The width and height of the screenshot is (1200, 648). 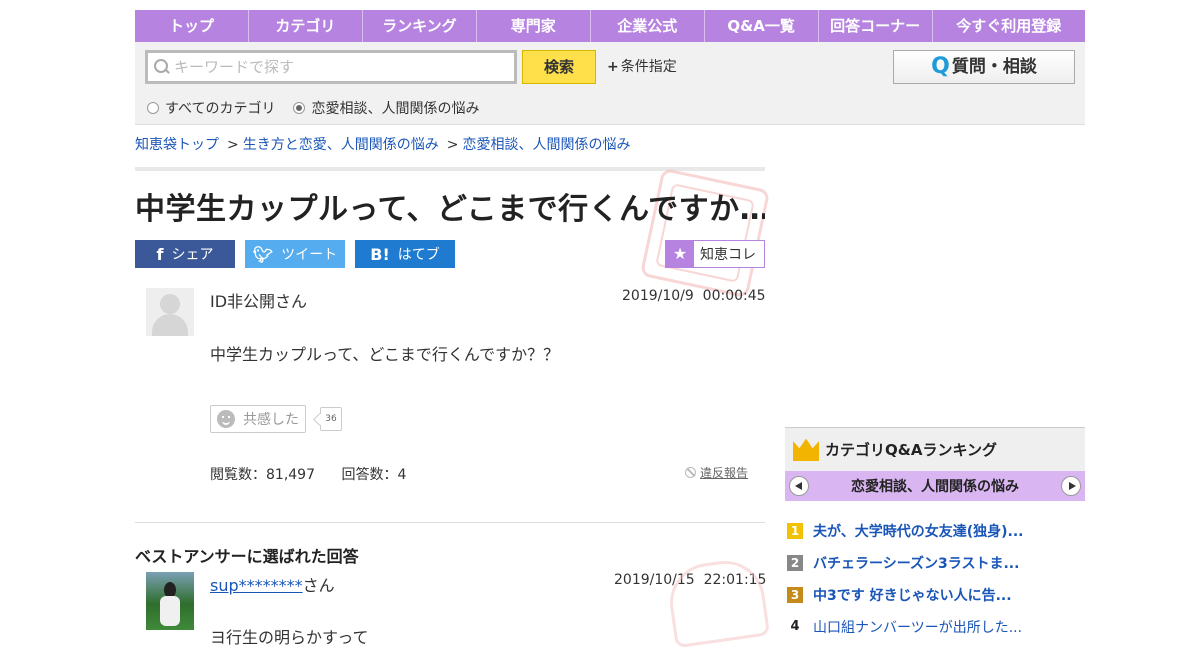 I want to click on empathy-label: 共感した, so click(x=271, y=420).